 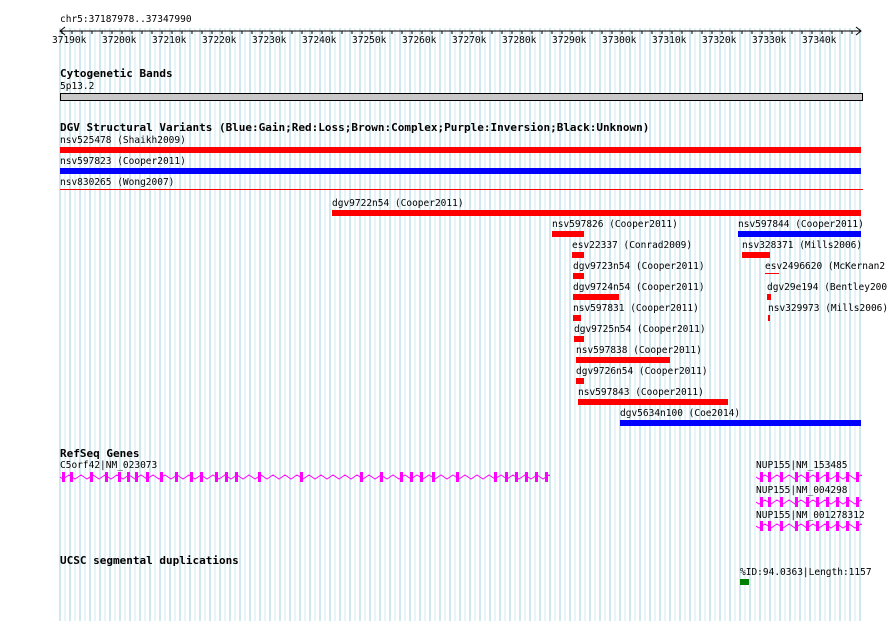 I want to click on dgv-feature-label: dgv9726n54 (Cooper2011), so click(x=642, y=371).